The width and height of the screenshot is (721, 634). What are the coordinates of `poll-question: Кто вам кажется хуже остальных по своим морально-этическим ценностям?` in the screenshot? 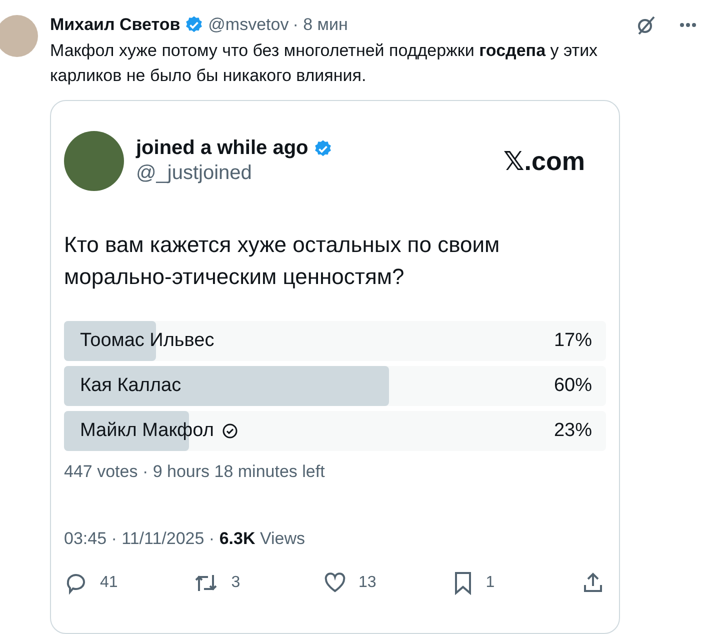 It's located at (282, 261).